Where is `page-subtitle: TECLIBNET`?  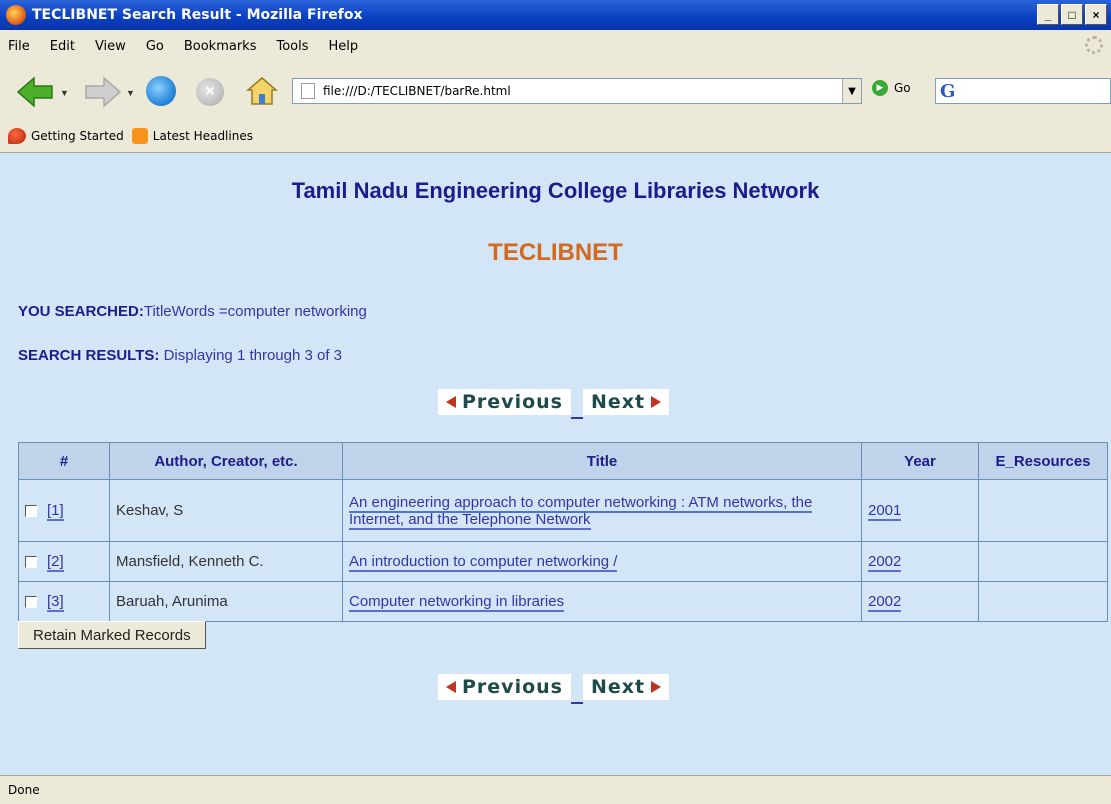
page-subtitle: TECLIBNET is located at coordinates (555, 252).